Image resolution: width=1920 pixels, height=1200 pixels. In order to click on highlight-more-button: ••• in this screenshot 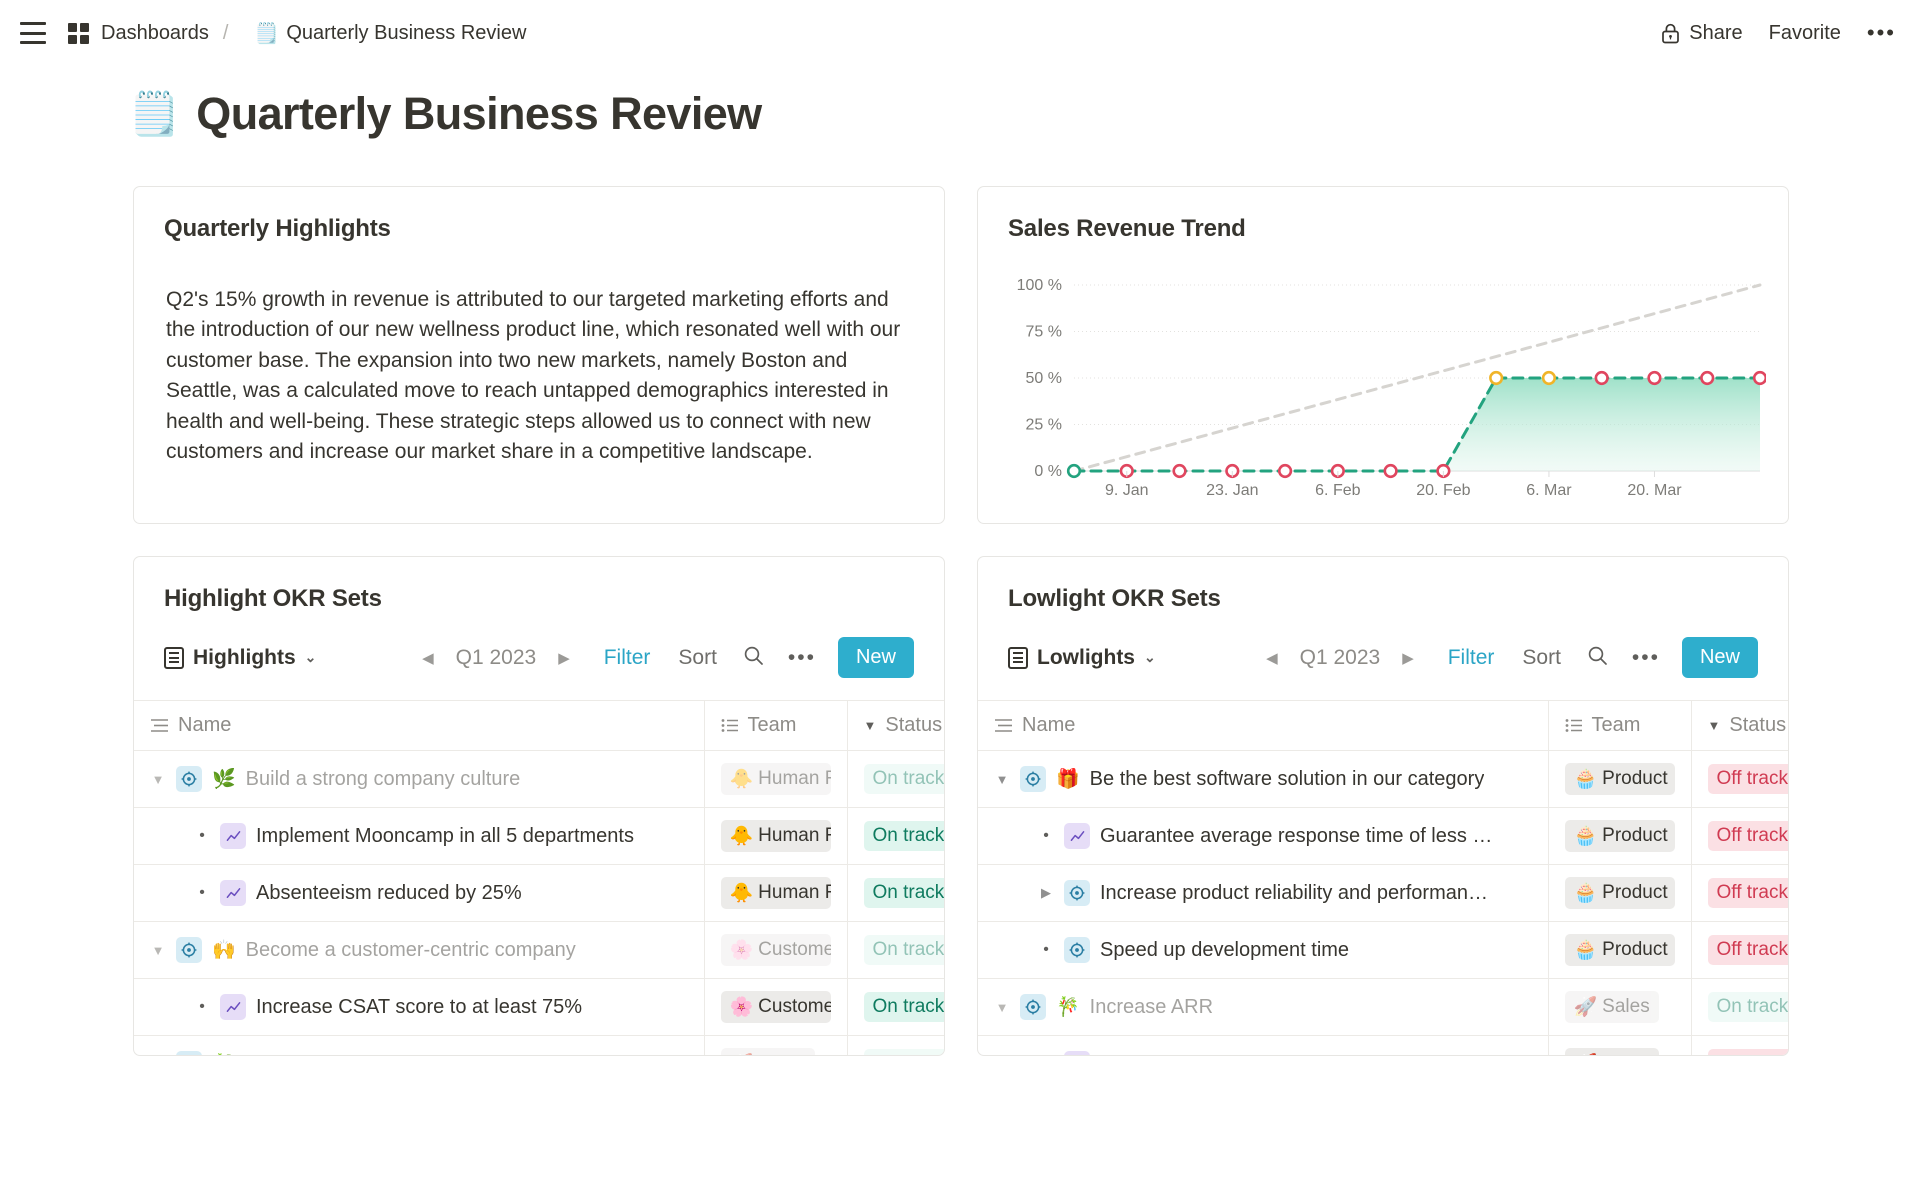, I will do `click(802, 657)`.